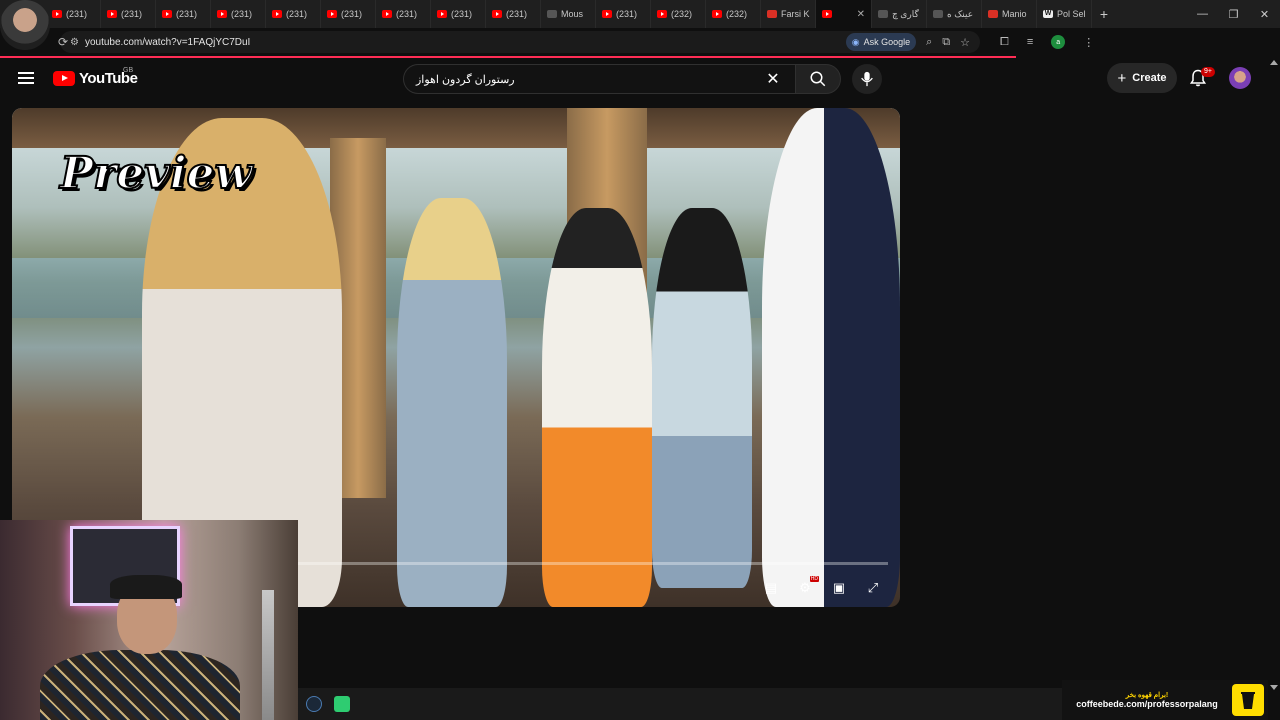 Image resolution: width=1280 pixels, height=720 pixels. What do you see at coordinates (855, 41) in the screenshot?
I see `lens-icon: ◉` at bounding box center [855, 41].